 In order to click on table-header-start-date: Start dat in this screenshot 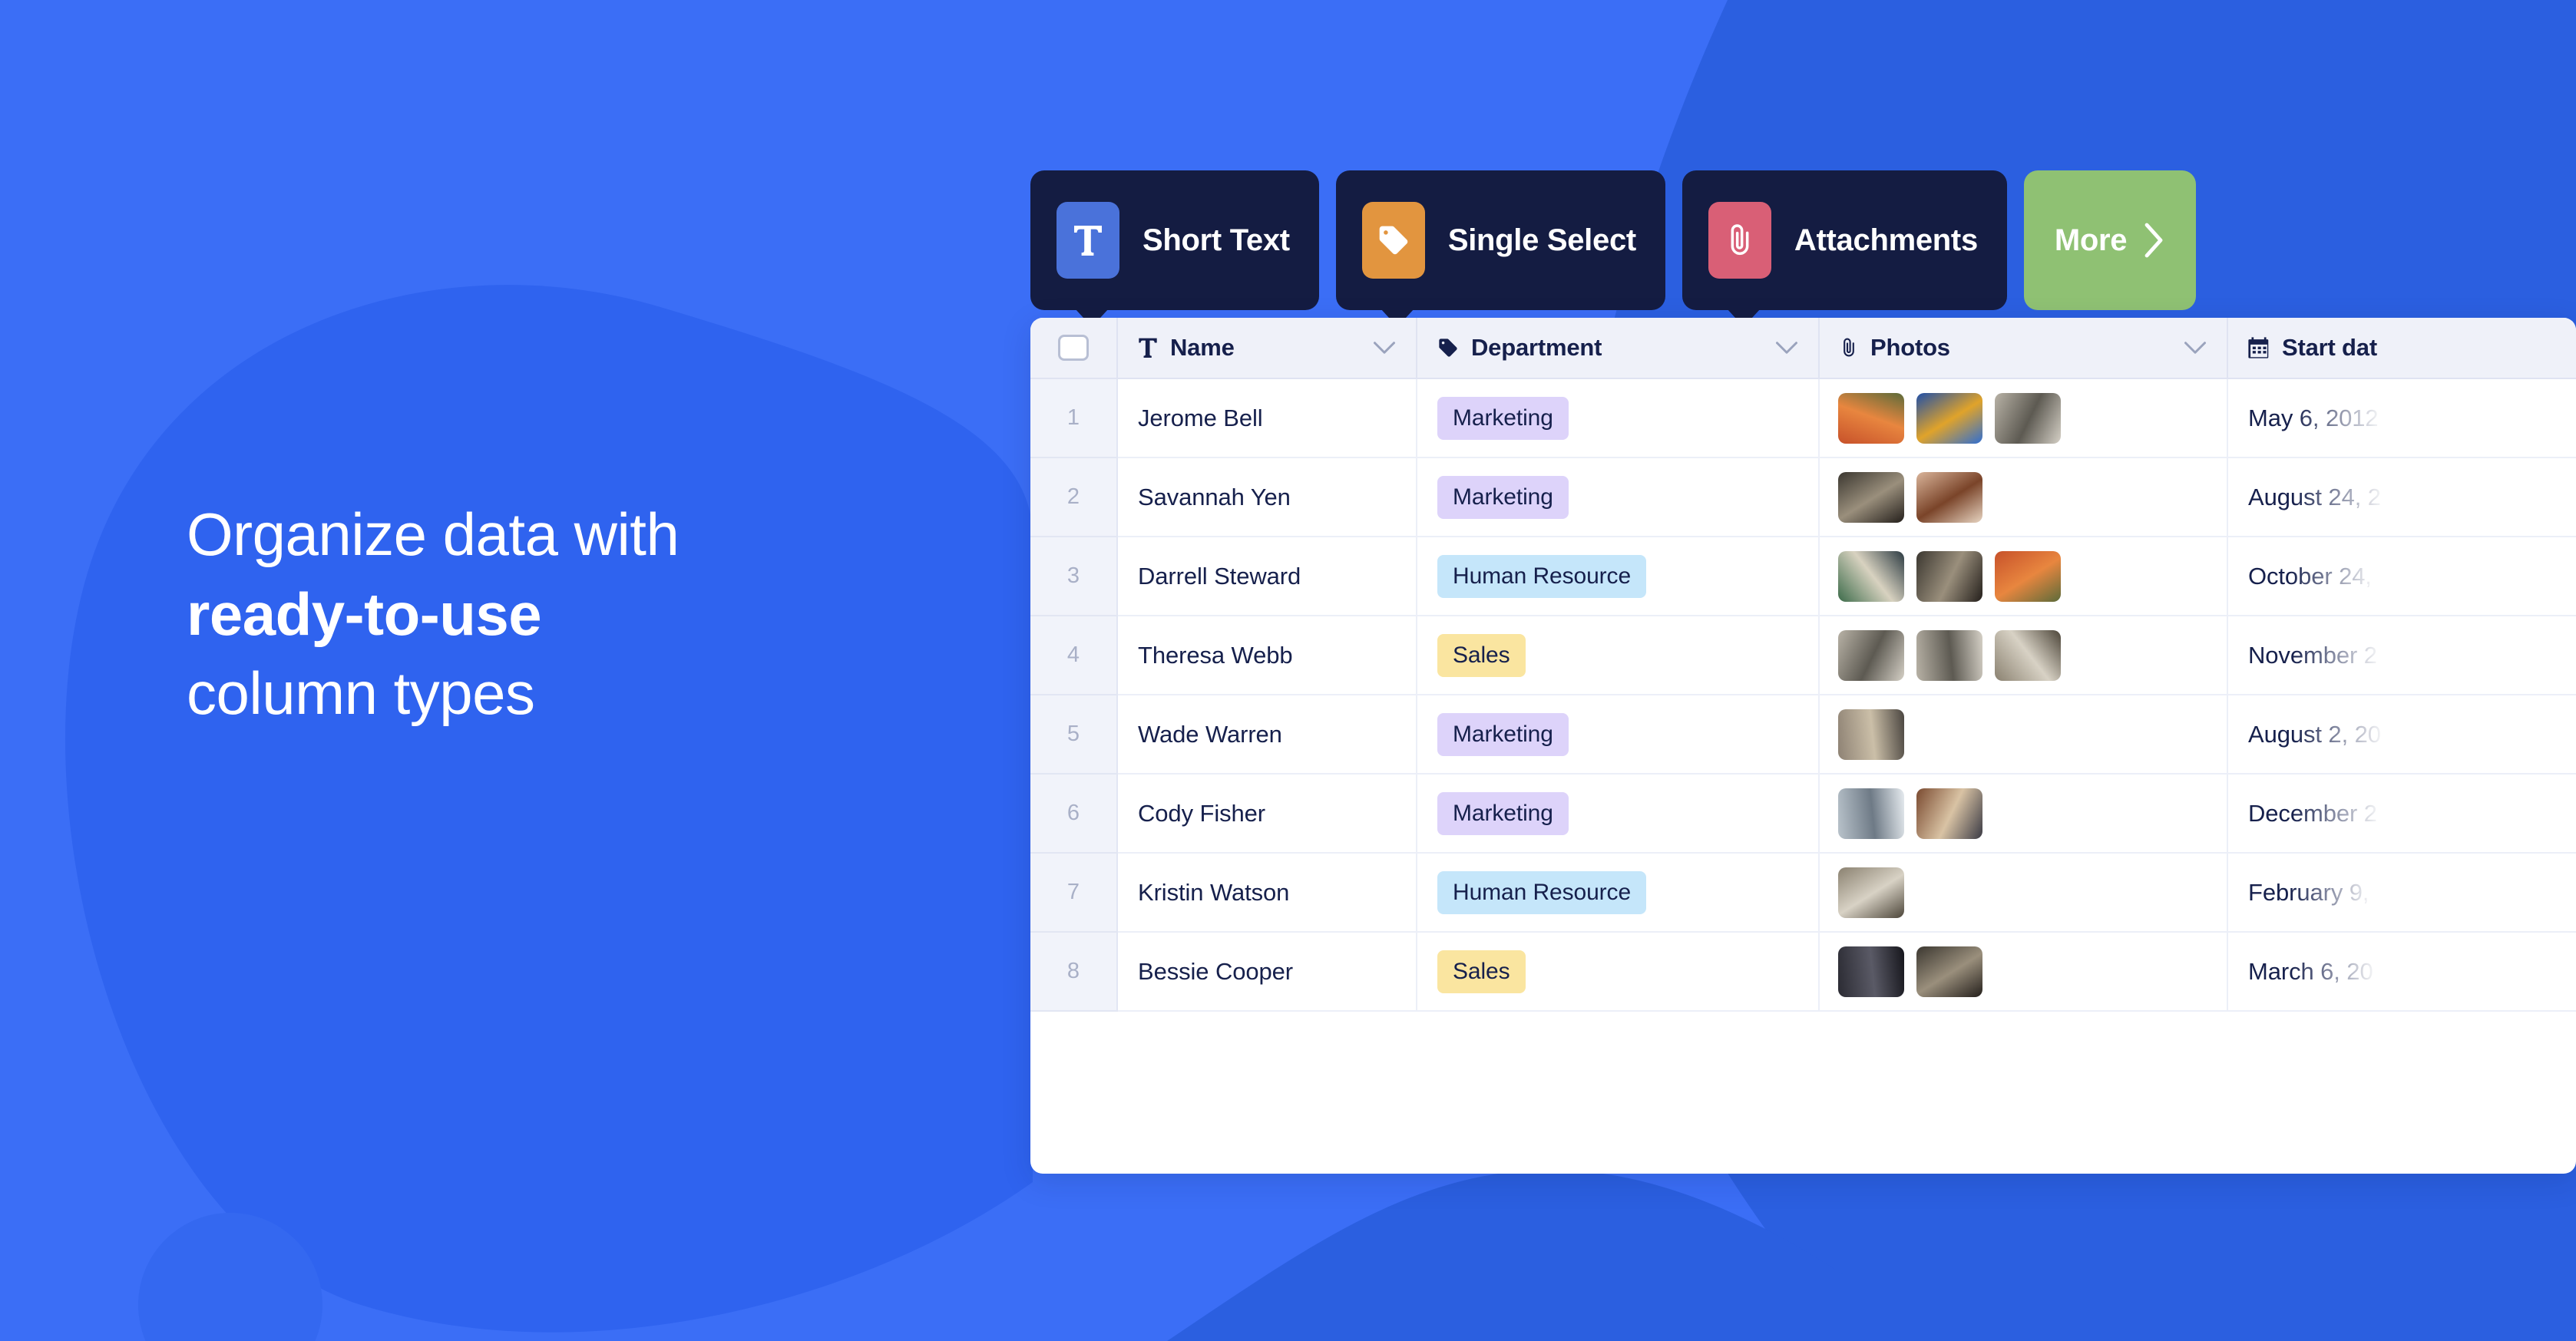, I will do `click(2402, 348)`.